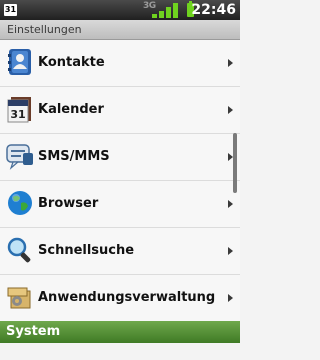 This screenshot has width=320, height=360. What do you see at coordinates (17, 114) in the screenshot?
I see `calendar-icon-day: 31` at bounding box center [17, 114].